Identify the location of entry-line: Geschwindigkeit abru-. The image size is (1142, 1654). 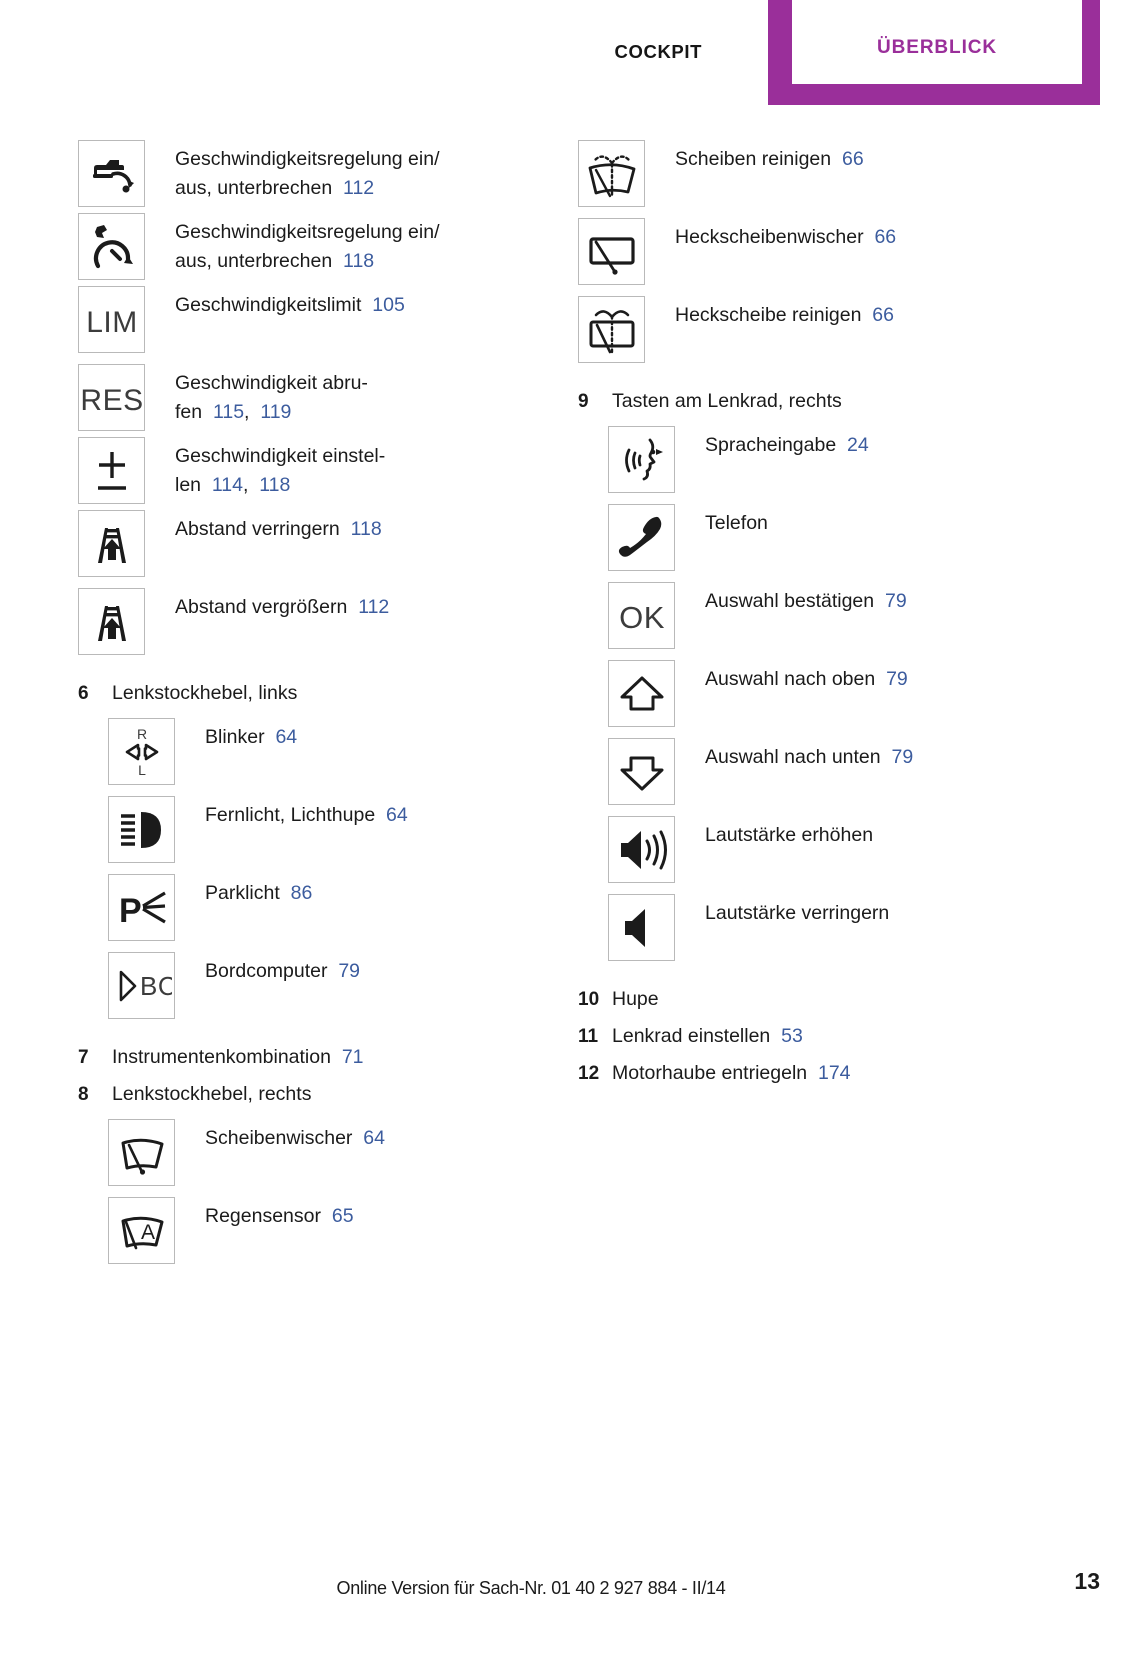
(376, 383).